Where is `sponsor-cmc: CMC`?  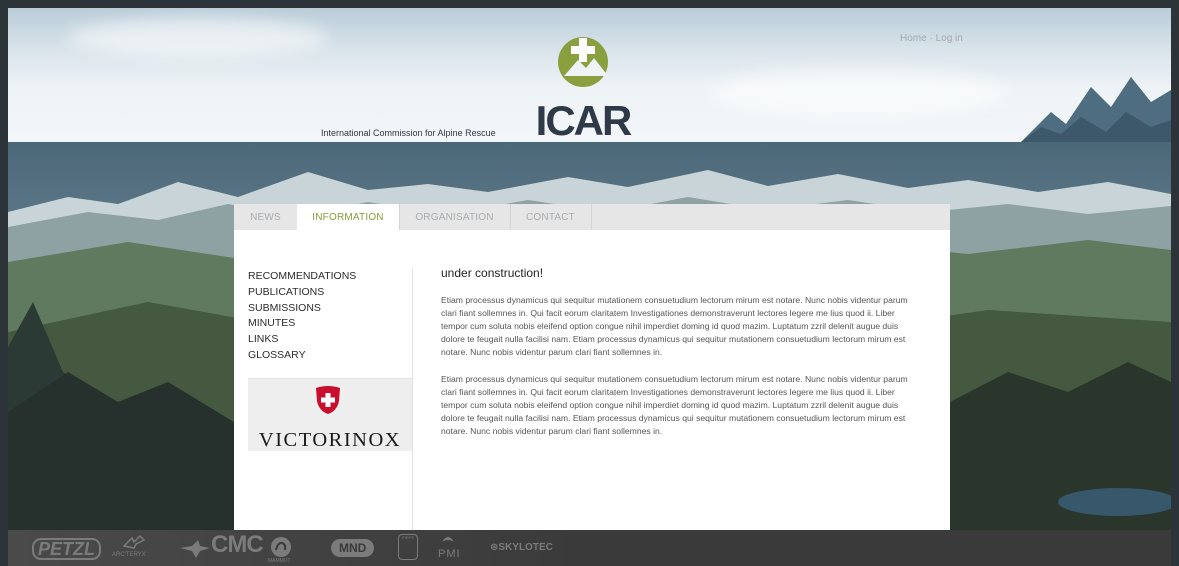 sponsor-cmc: CMC is located at coordinates (237, 545).